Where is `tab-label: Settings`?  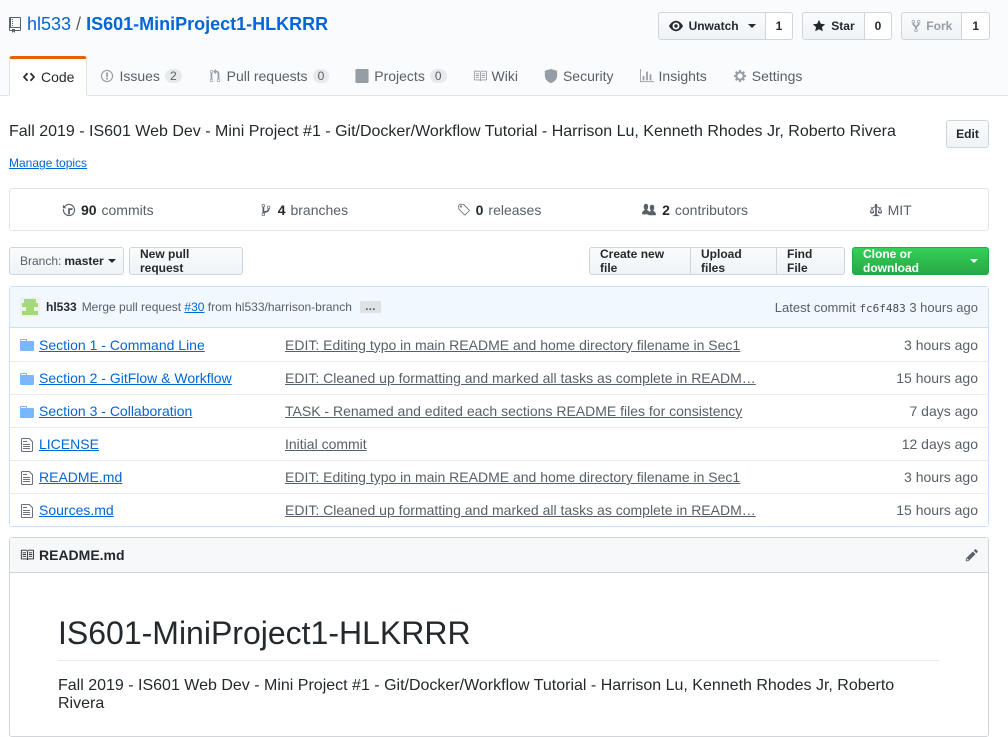 tab-label: Settings is located at coordinates (777, 76).